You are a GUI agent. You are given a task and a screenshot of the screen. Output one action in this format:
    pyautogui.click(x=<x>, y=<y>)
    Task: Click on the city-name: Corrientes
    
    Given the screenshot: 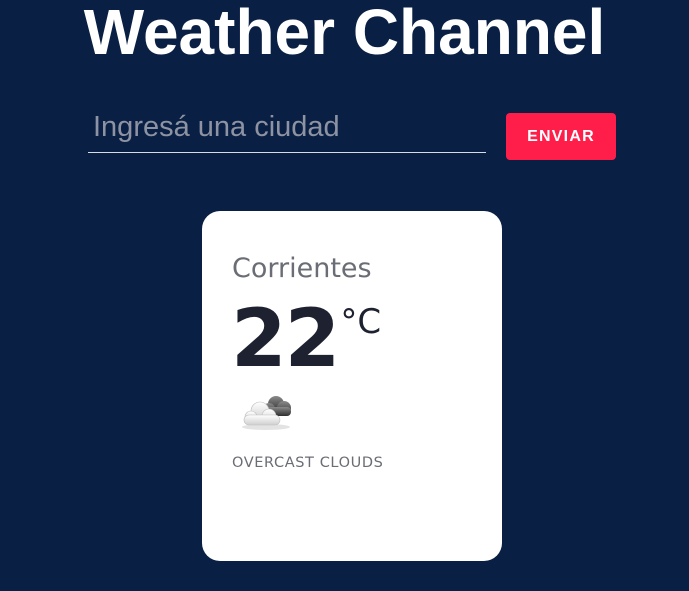 What is the action you would take?
    pyautogui.click(x=302, y=268)
    